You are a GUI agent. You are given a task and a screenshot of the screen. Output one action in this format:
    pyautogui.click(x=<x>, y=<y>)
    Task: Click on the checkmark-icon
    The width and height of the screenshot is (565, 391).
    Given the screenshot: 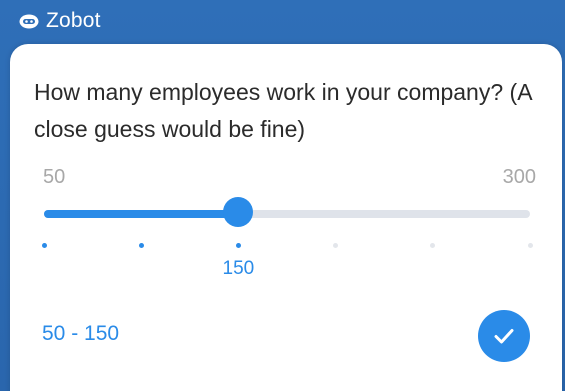 What is the action you would take?
    pyautogui.click(x=504, y=336)
    